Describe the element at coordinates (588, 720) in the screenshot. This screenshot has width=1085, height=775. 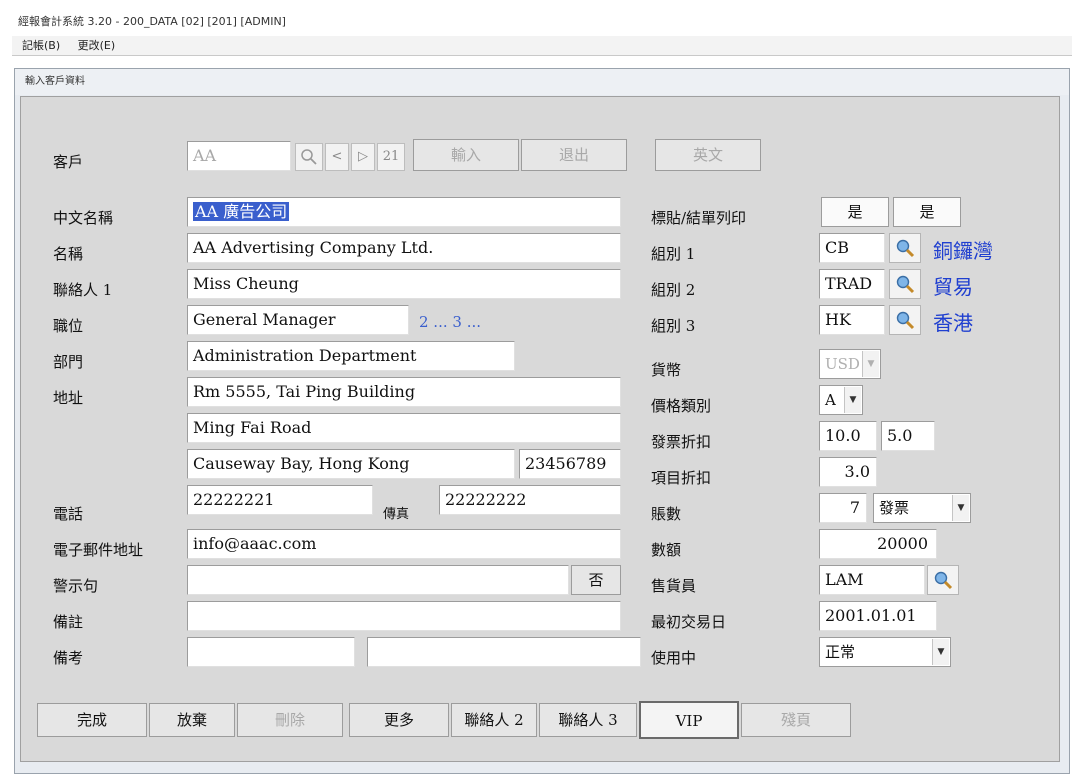
I see `contact3-button: 聯絡人 3` at that location.